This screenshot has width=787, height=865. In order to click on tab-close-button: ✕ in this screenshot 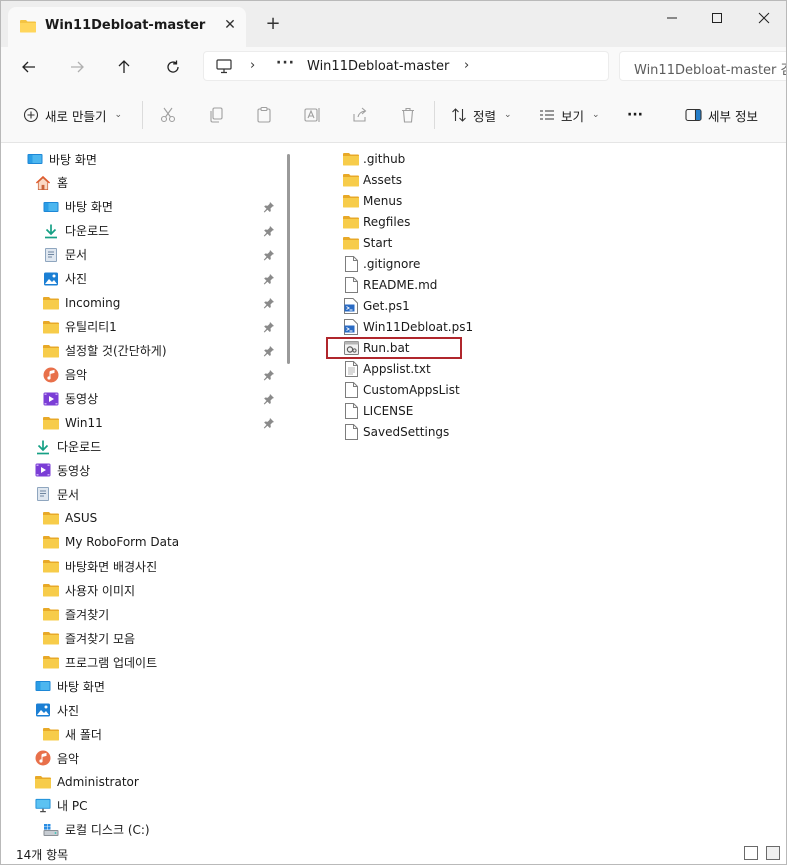, I will do `click(230, 25)`.